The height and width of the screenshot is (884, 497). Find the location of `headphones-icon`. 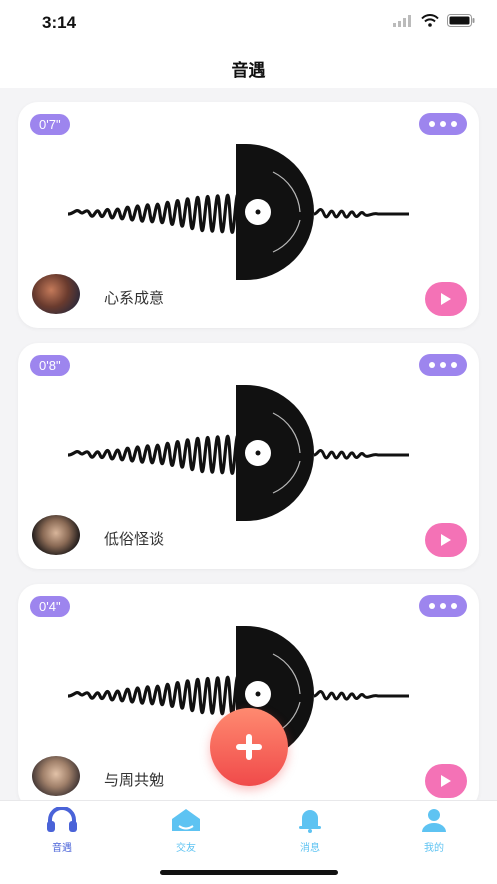

headphones-icon is located at coordinates (62, 819).